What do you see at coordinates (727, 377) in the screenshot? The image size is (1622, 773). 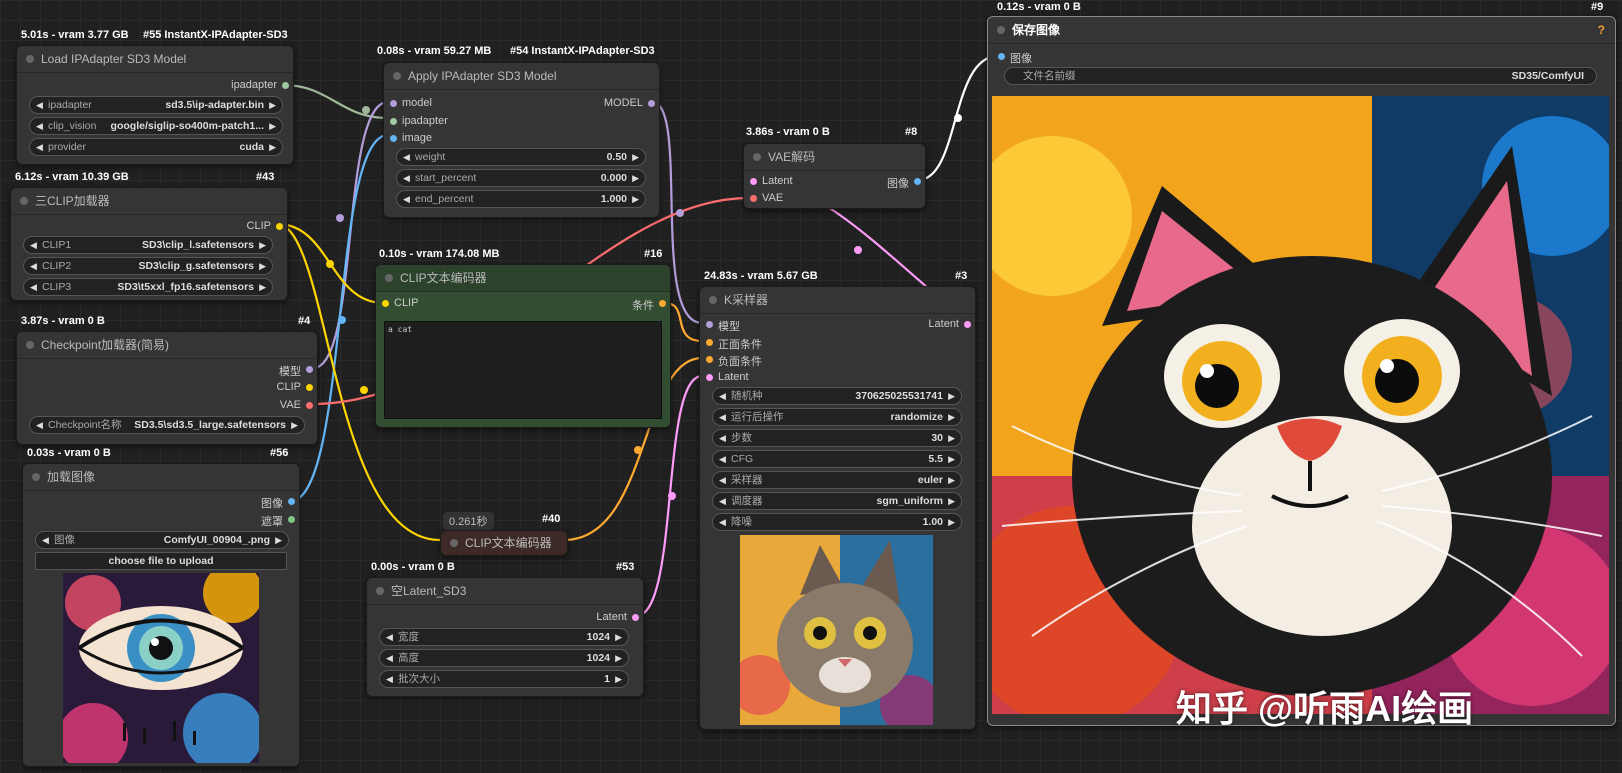 I see `input-latent: Latent` at bounding box center [727, 377].